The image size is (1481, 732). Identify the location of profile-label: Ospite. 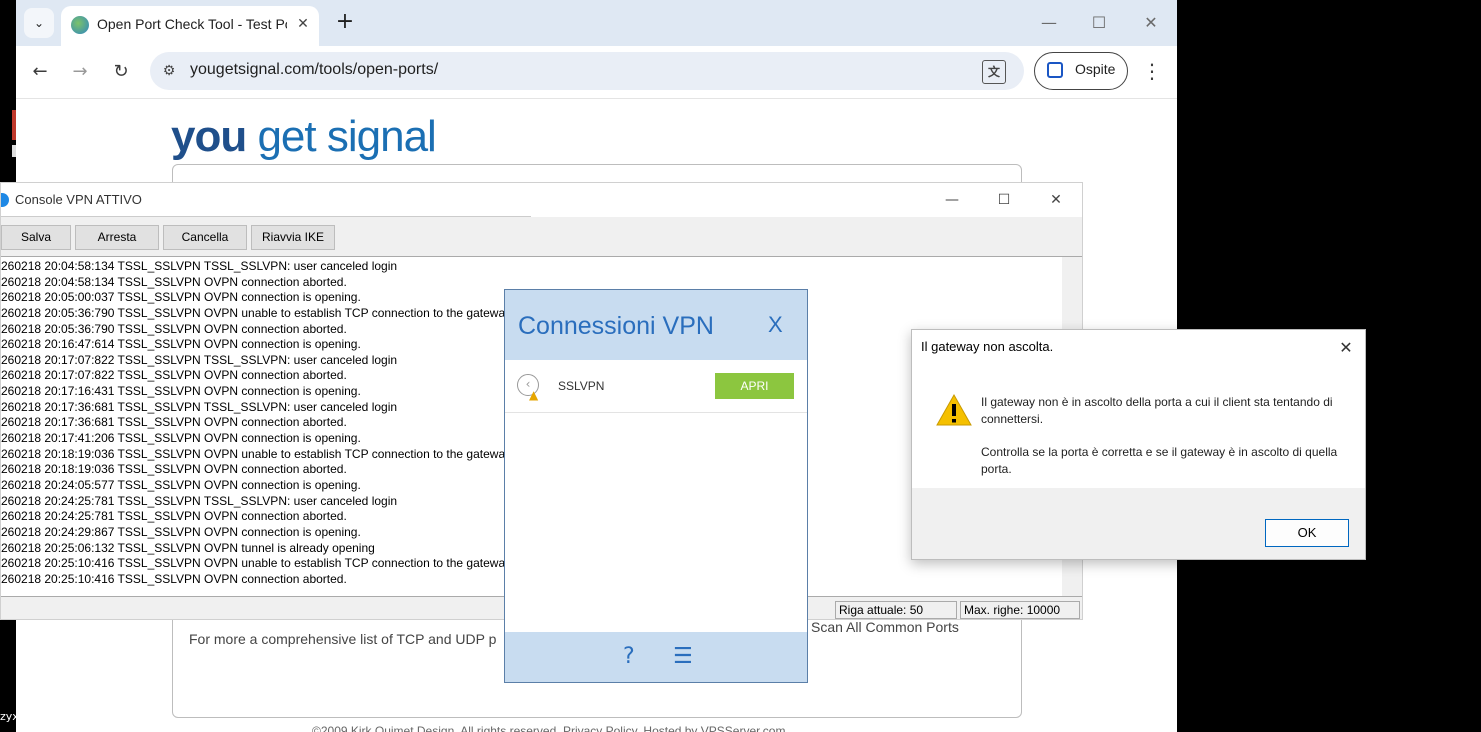
(1095, 69).